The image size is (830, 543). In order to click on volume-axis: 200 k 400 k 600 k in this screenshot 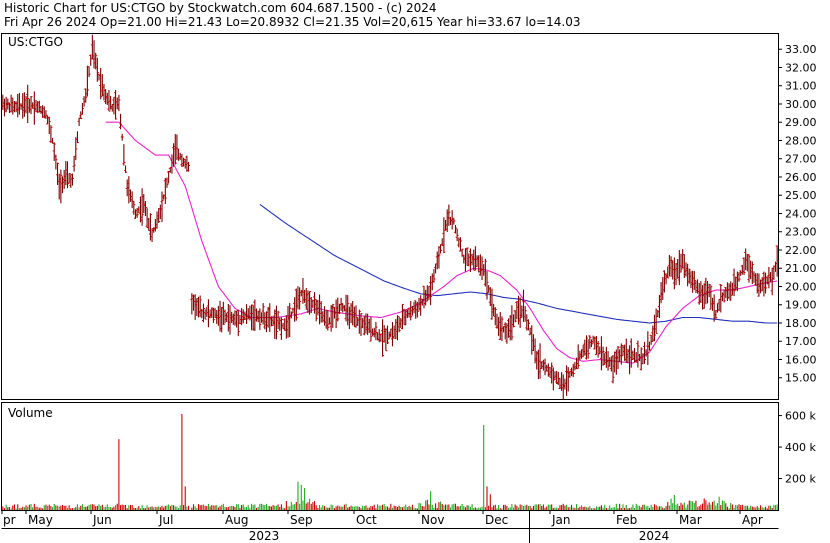, I will do `click(797, 448)`.